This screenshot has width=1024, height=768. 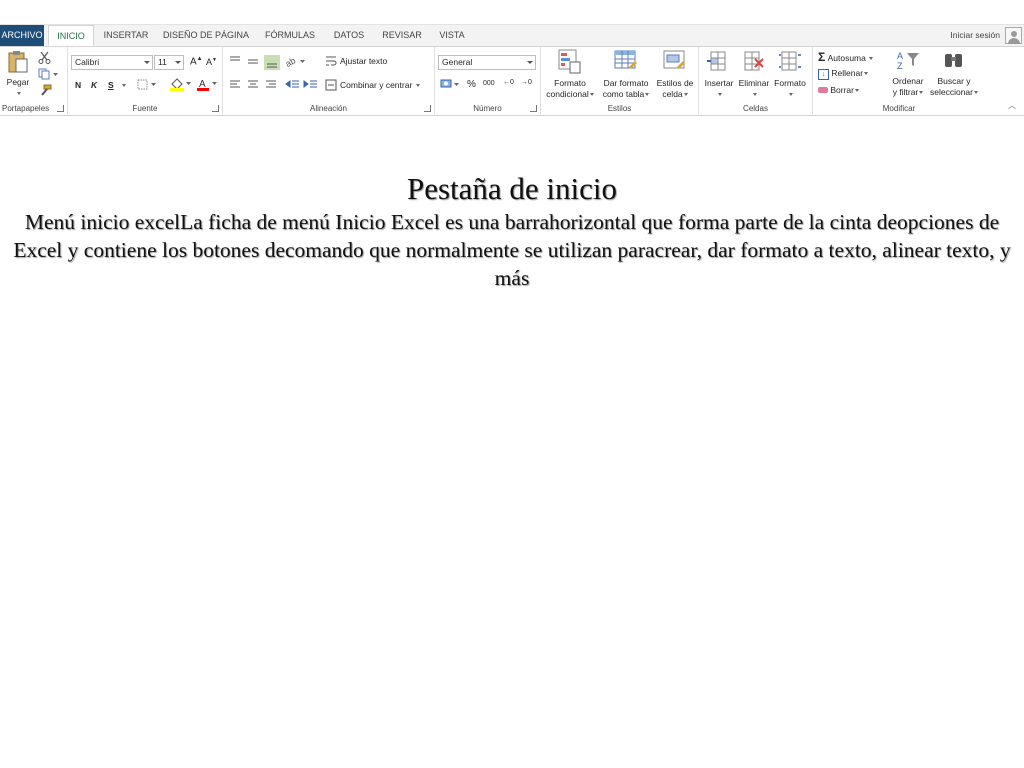 What do you see at coordinates (489, 83) in the screenshot?
I see `thousands-button: 000` at bounding box center [489, 83].